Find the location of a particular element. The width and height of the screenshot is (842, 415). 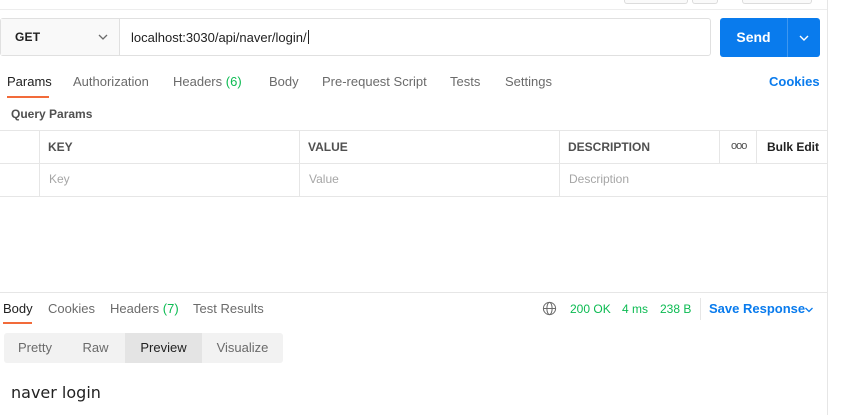

response-tab-cookies: Cookies is located at coordinates (71, 308).